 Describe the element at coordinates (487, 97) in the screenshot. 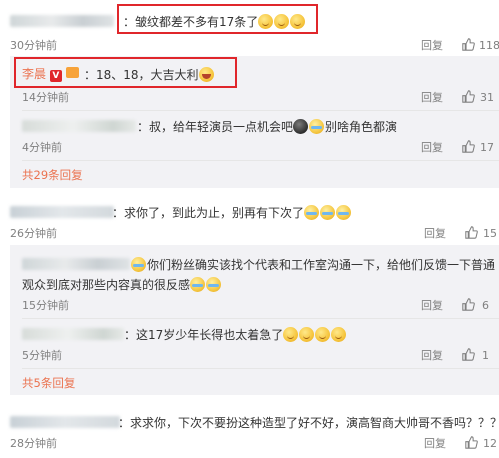

I see `like-count: 31` at that location.